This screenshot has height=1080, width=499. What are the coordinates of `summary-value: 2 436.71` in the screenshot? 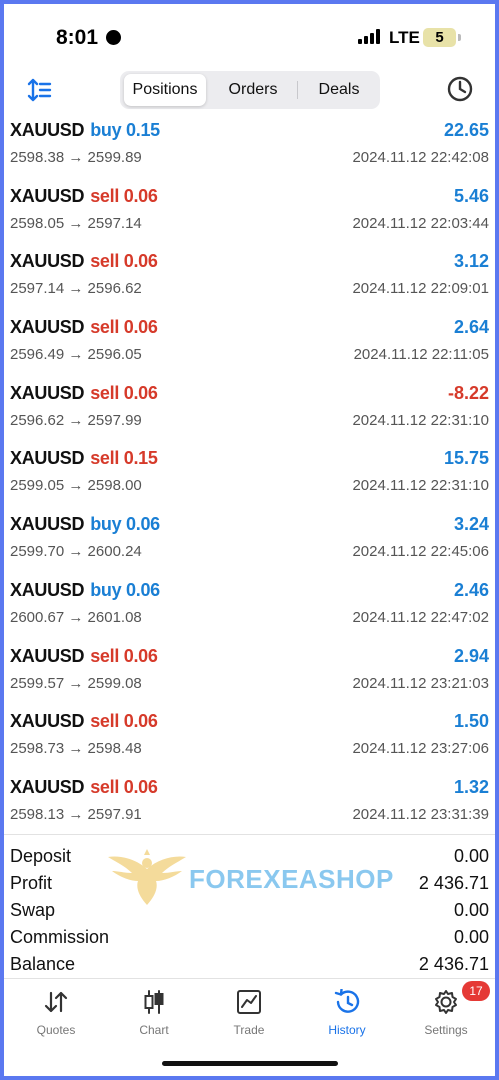 It's located at (453, 883).